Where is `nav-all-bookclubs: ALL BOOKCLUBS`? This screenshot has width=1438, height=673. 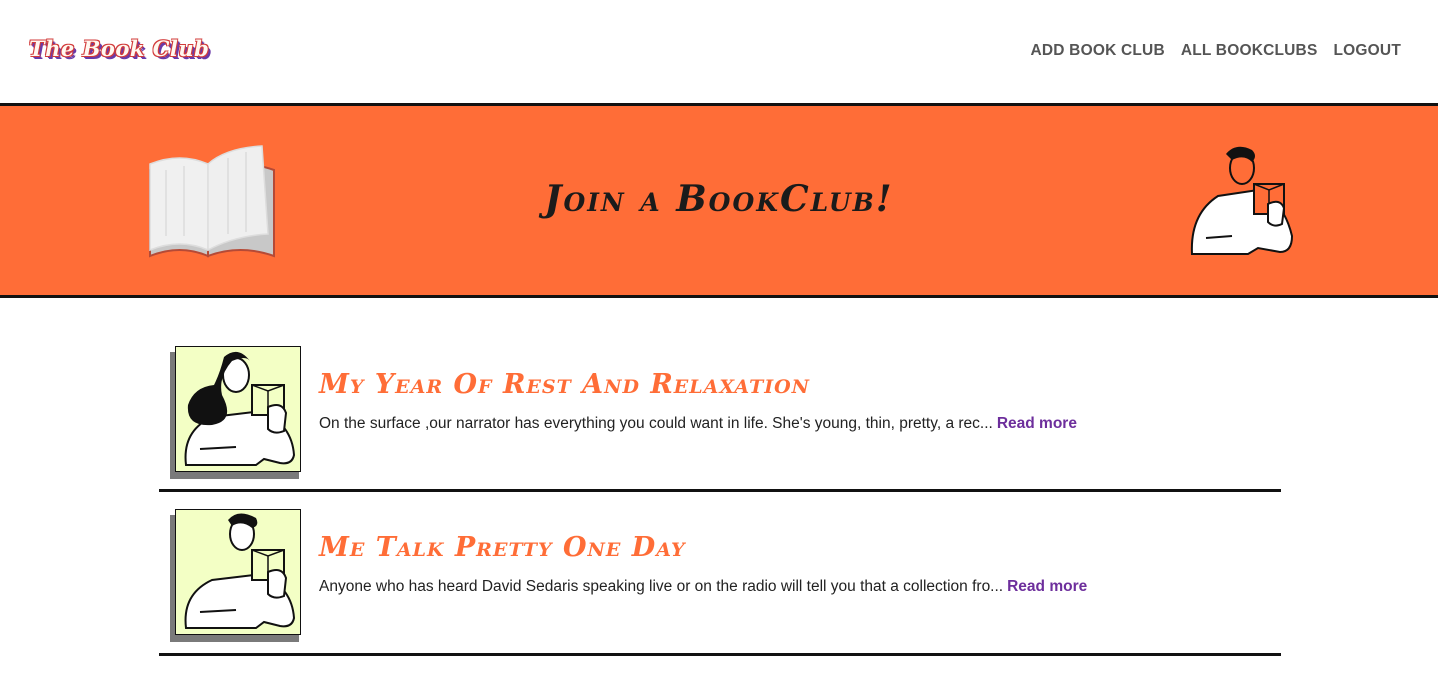 nav-all-bookclubs: ALL BOOKCLUBS is located at coordinates (1249, 51).